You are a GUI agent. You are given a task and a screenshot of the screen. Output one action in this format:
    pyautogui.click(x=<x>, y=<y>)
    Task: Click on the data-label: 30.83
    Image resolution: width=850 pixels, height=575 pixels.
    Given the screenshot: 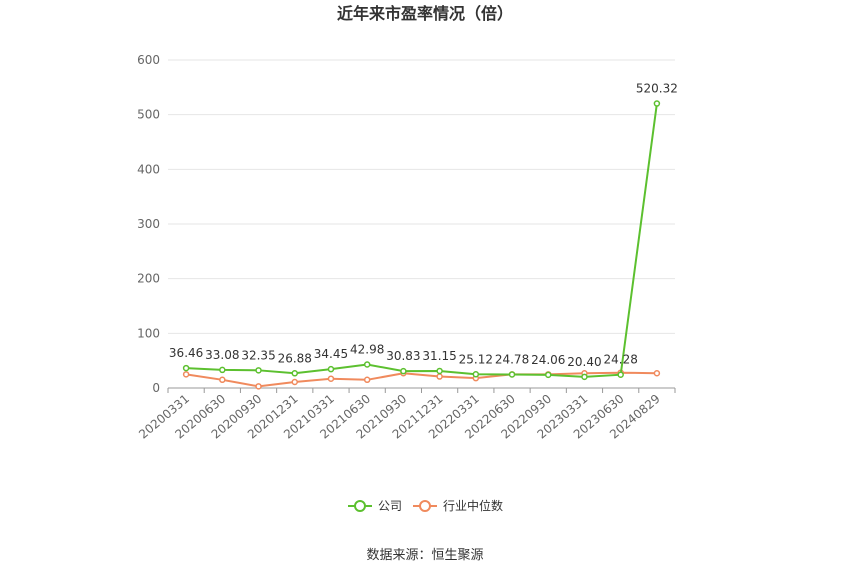 What is the action you would take?
    pyautogui.click(x=403, y=356)
    